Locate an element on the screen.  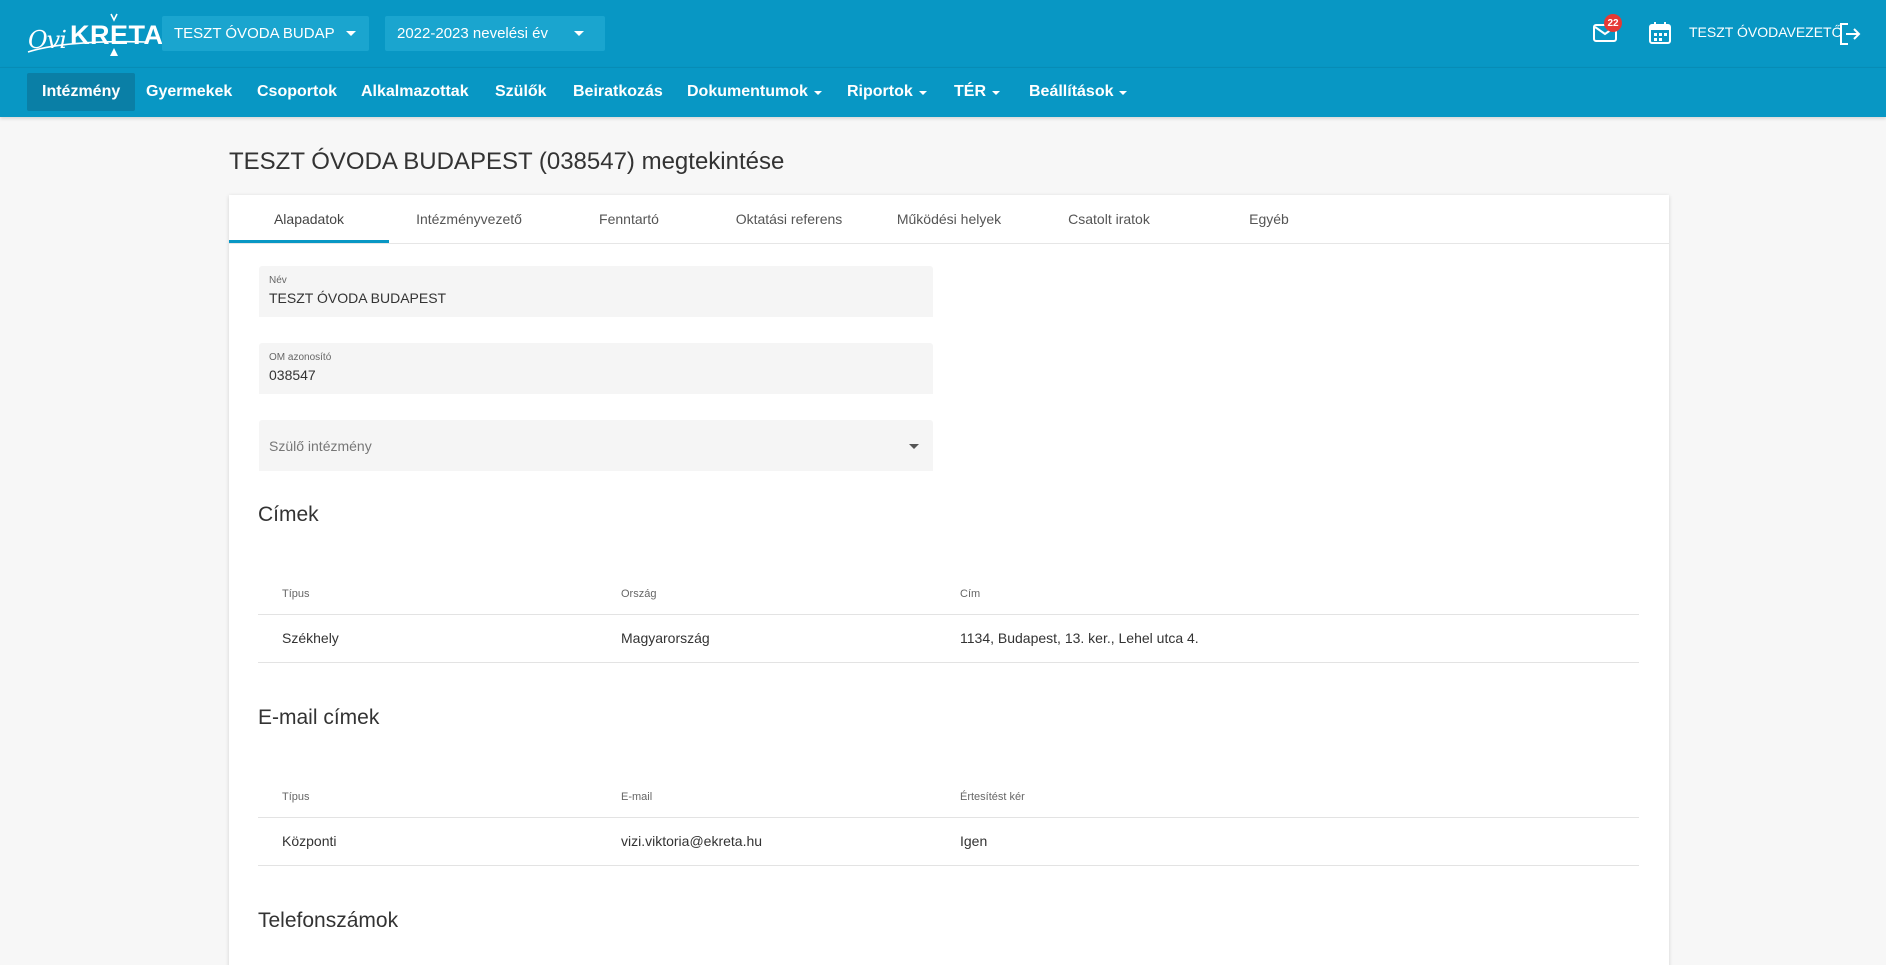
table-header: Típus E-mail Értesítést kér is located at coordinates (948, 794).